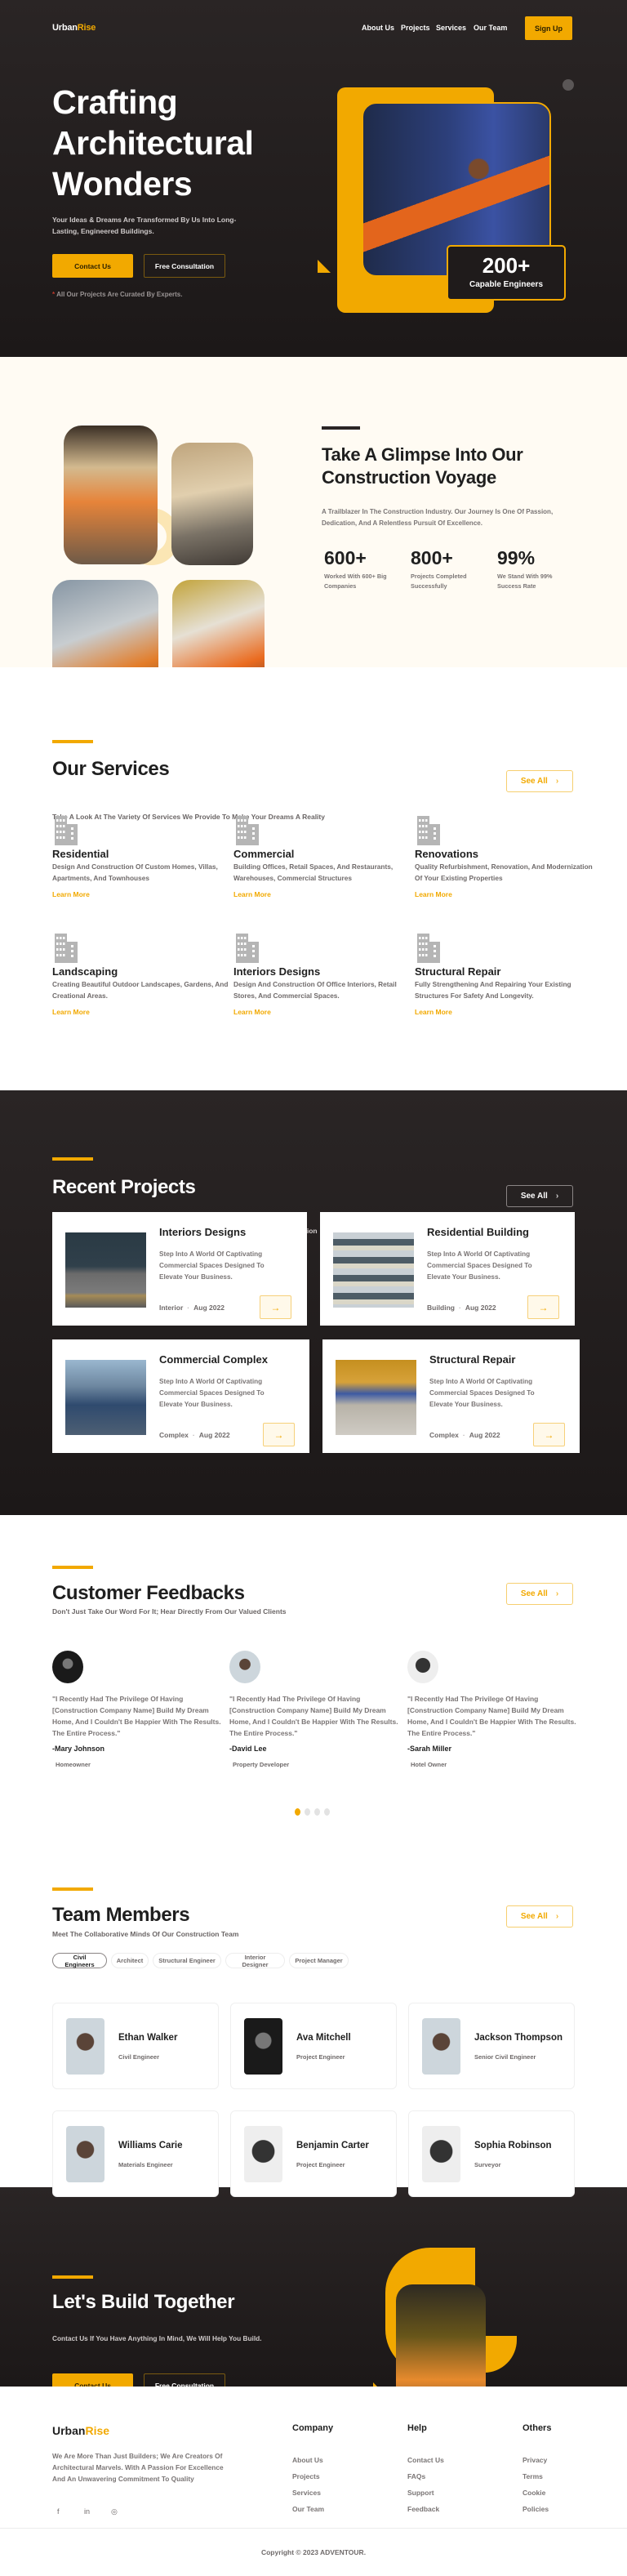 This screenshot has height=2576, width=627. I want to click on footer-link: Terms, so click(532, 2476).